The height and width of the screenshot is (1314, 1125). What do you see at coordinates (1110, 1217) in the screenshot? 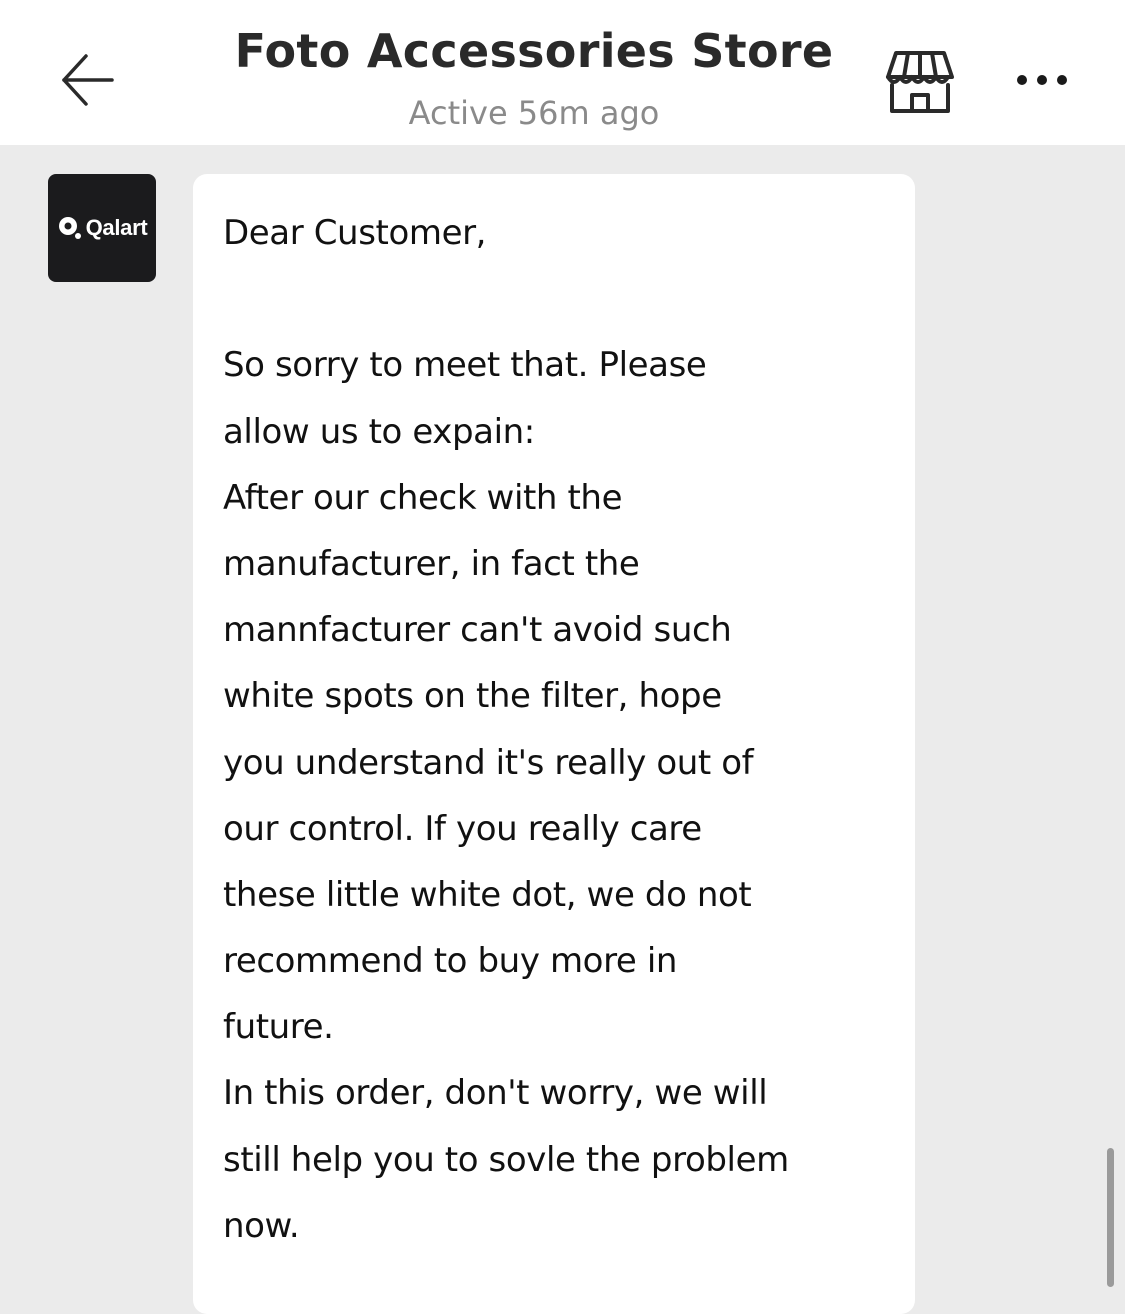
I see `scrollbar` at bounding box center [1110, 1217].